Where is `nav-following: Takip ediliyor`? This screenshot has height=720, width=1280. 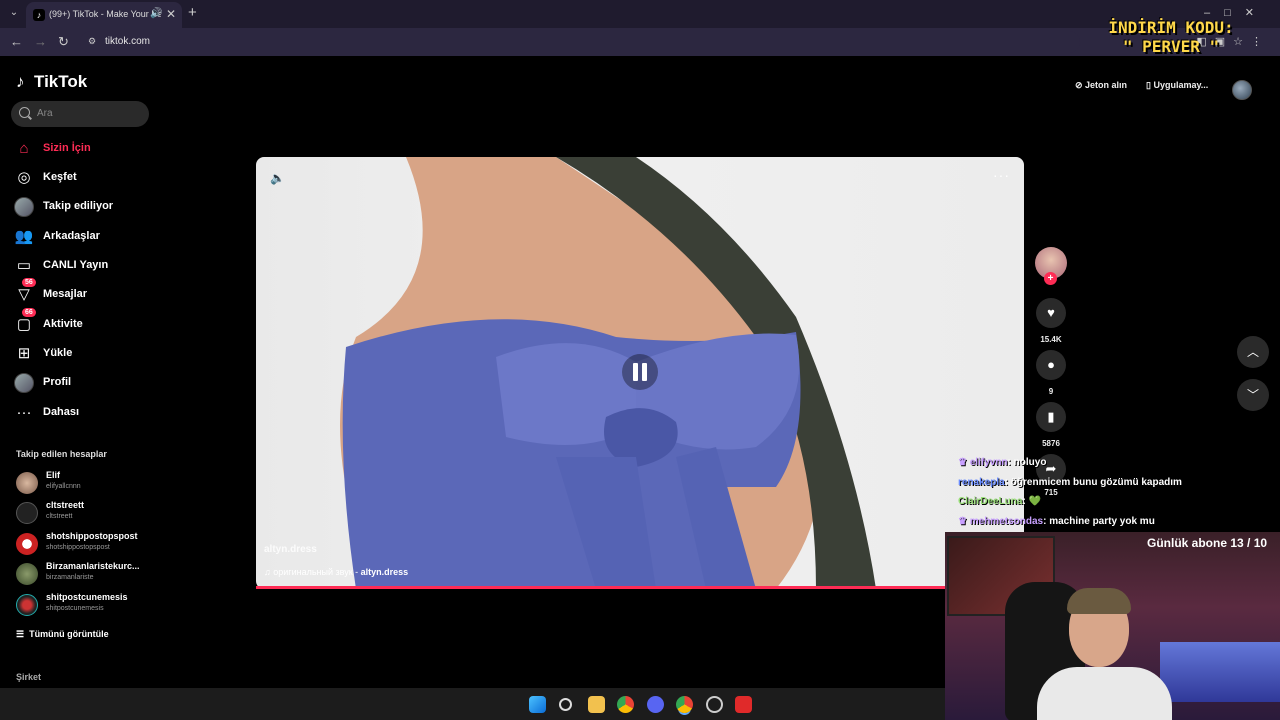
nav-following: Takip ediliyor is located at coordinates (84, 207).